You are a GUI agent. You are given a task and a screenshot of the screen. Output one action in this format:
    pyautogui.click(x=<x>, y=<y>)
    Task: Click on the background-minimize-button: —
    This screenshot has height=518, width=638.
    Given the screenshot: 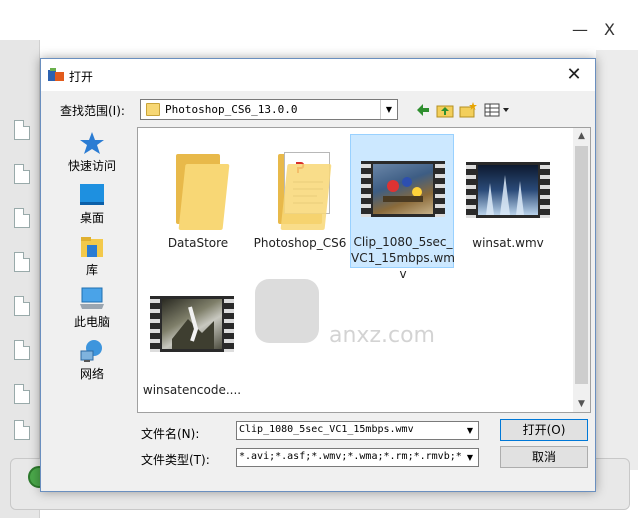 What is the action you would take?
    pyautogui.click(x=580, y=29)
    